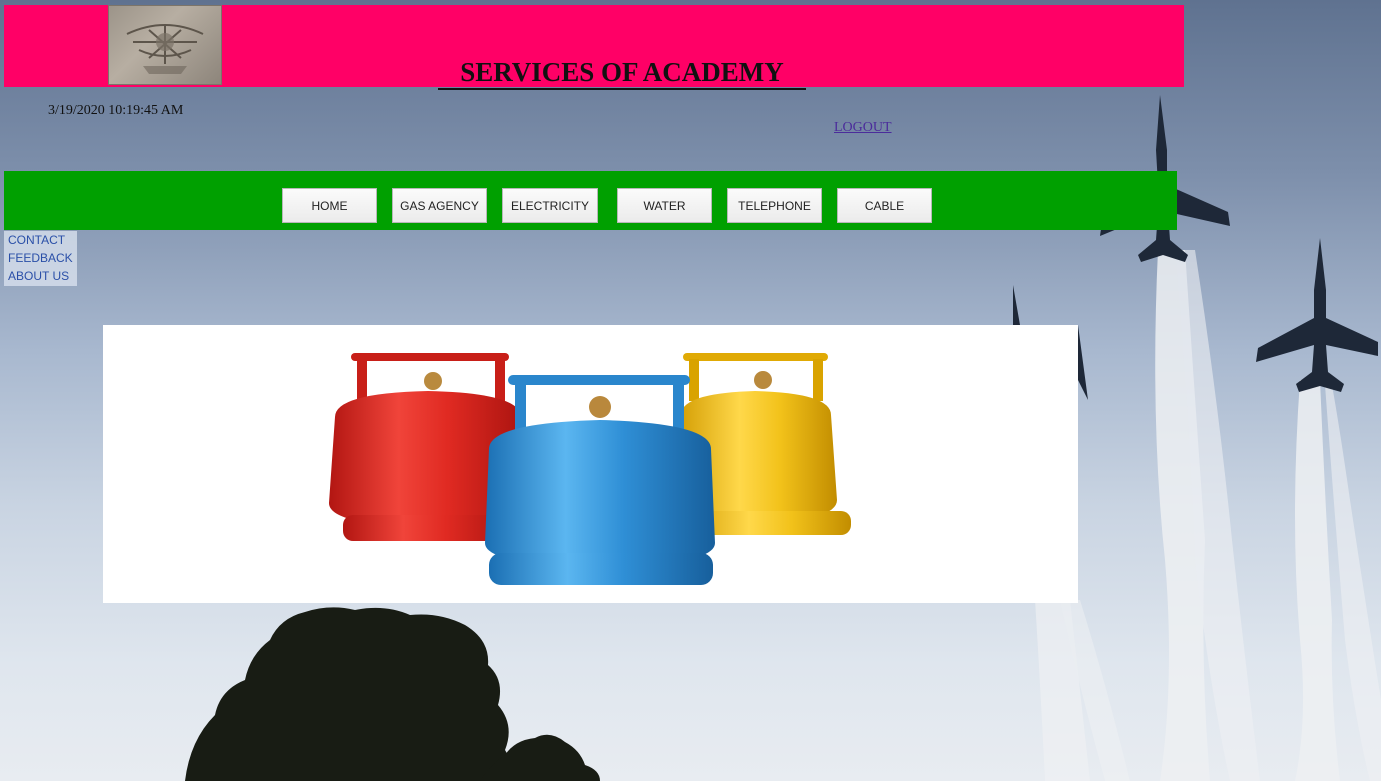 The height and width of the screenshot is (781, 1381). What do you see at coordinates (550, 205) in the screenshot?
I see `nav-electricity-button: ELECTRICITY` at bounding box center [550, 205].